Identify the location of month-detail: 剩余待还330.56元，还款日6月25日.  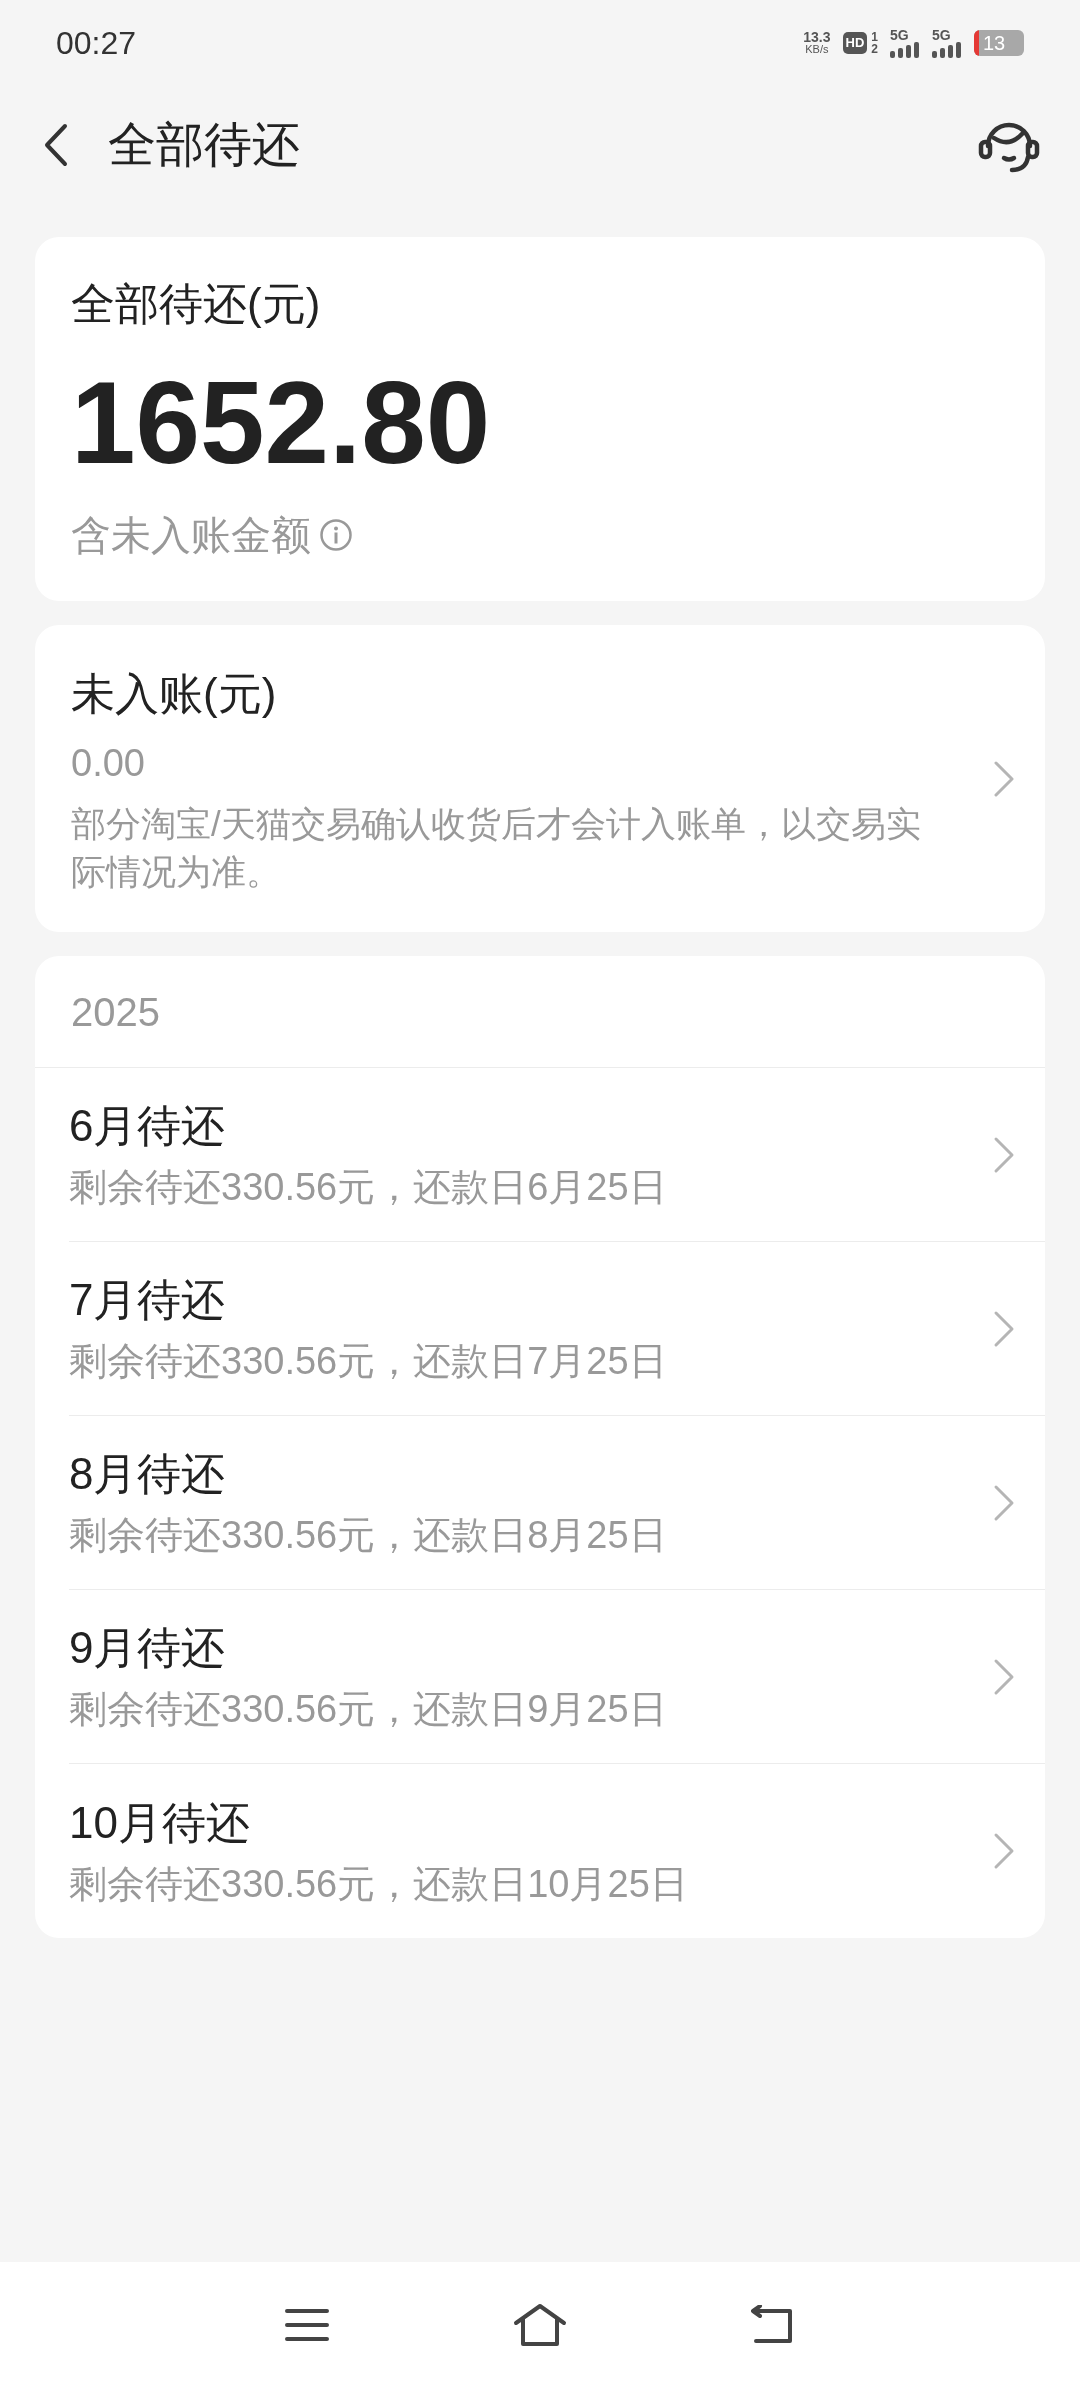
(368, 1187).